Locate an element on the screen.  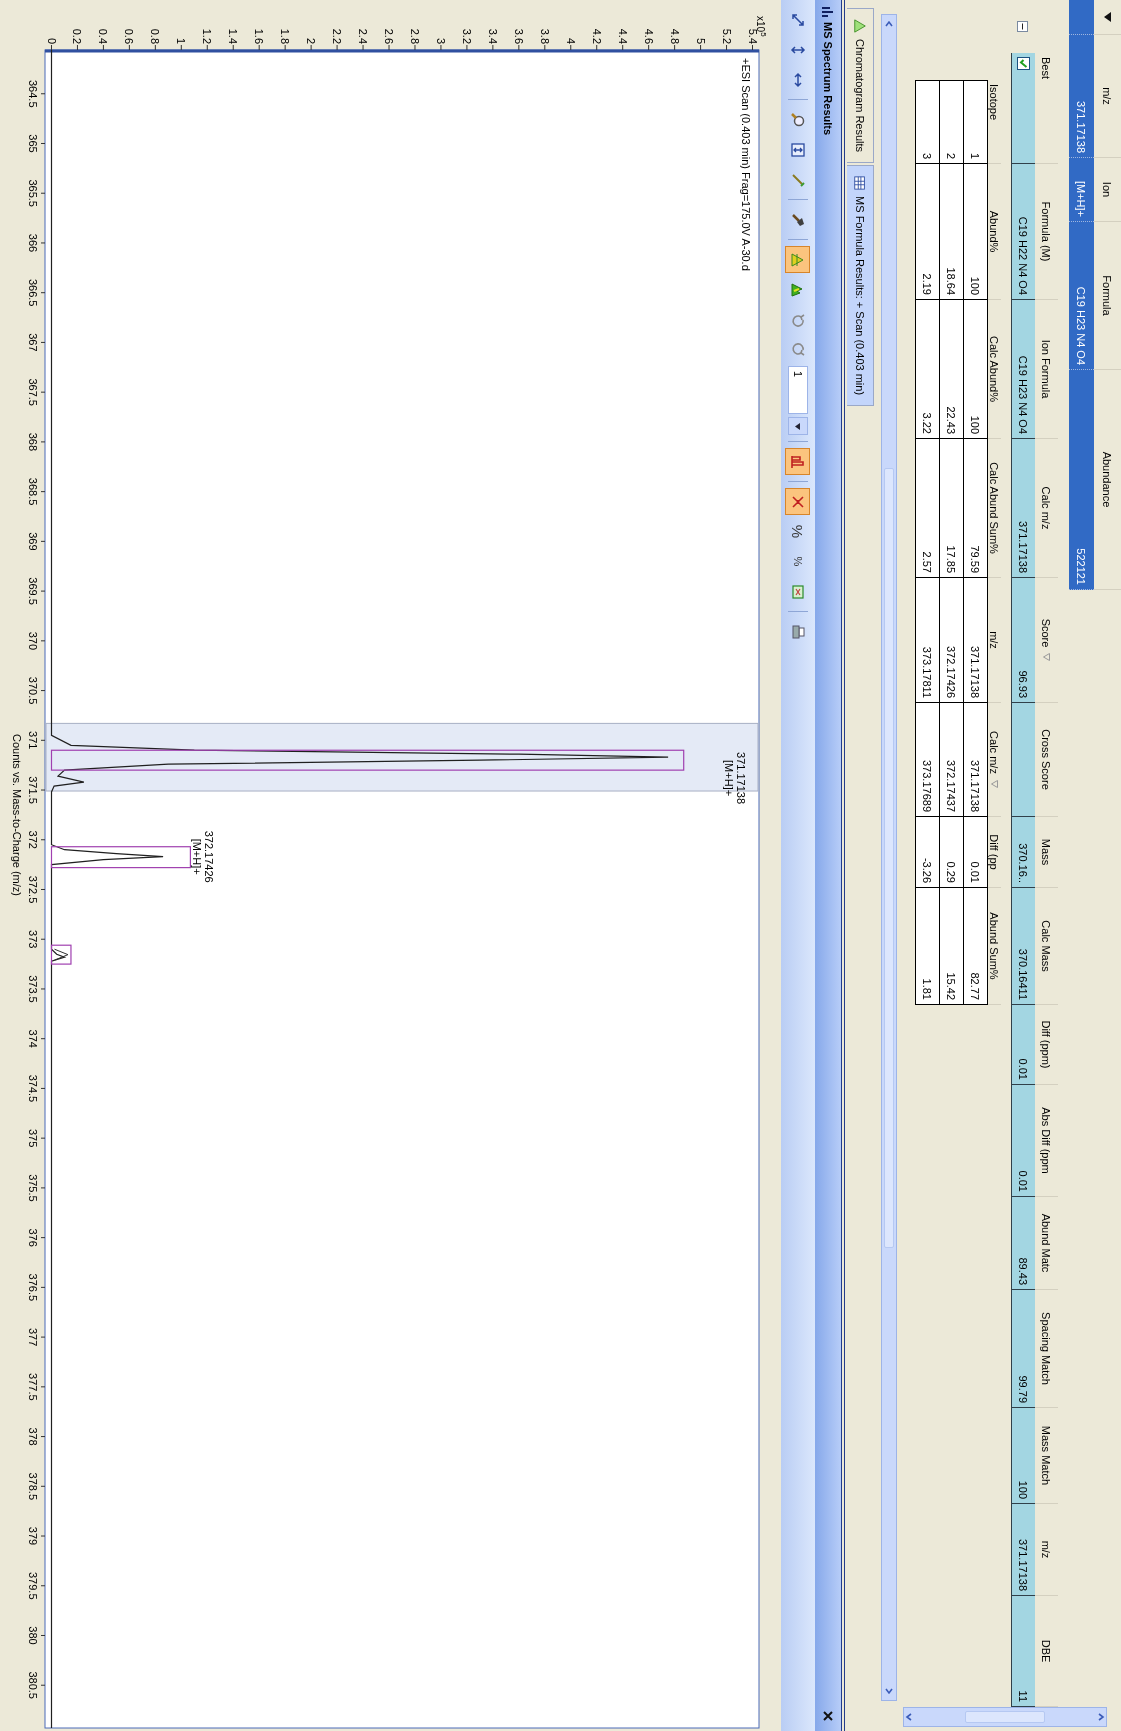
axis-tick-label: 371 is located at coordinates (33, 740).